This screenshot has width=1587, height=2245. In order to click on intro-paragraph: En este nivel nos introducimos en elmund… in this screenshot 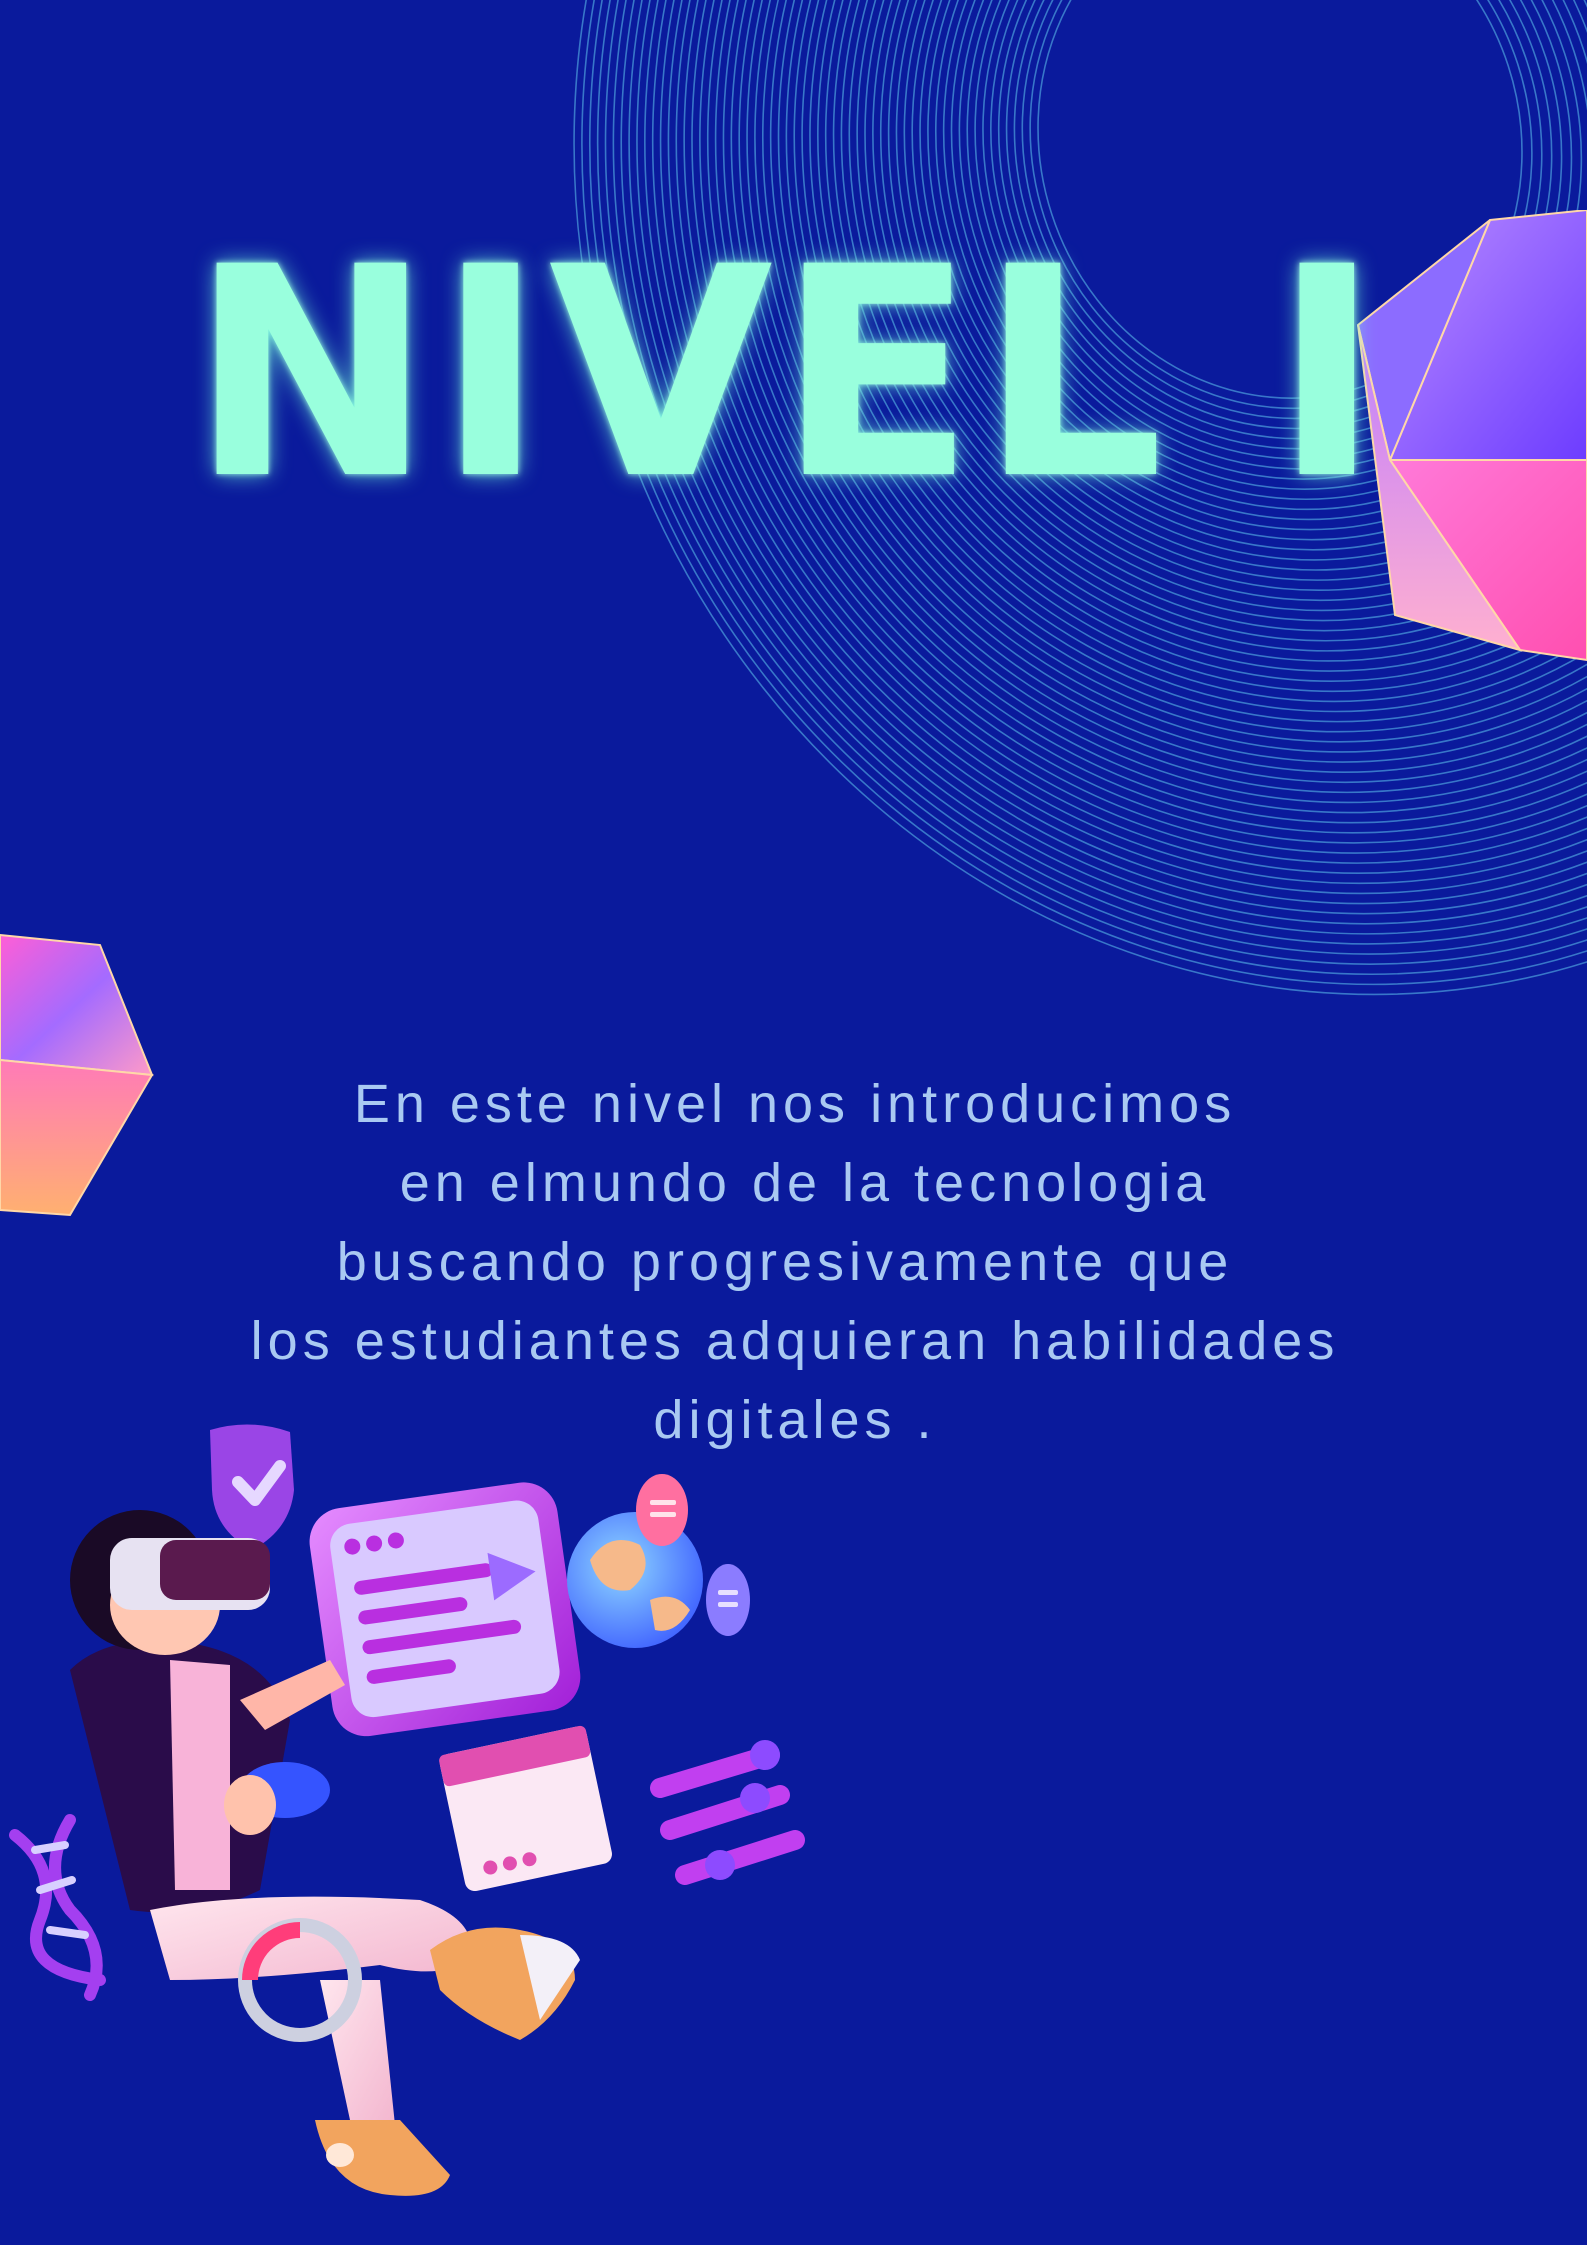, I will do `click(795, 1262)`.